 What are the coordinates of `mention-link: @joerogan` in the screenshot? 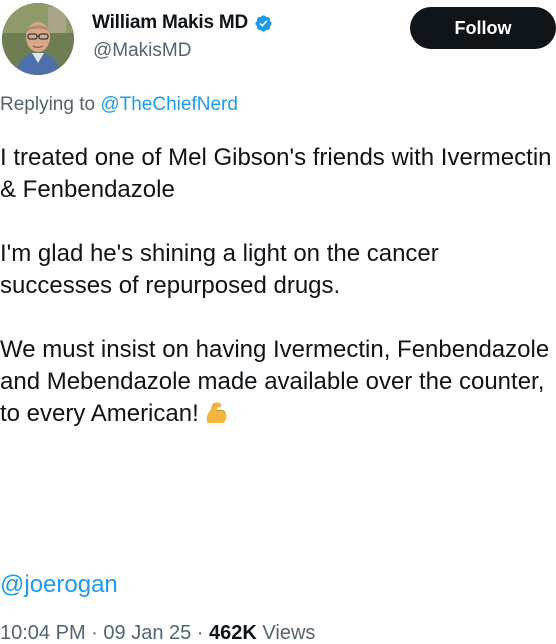 It's located at (59, 585).